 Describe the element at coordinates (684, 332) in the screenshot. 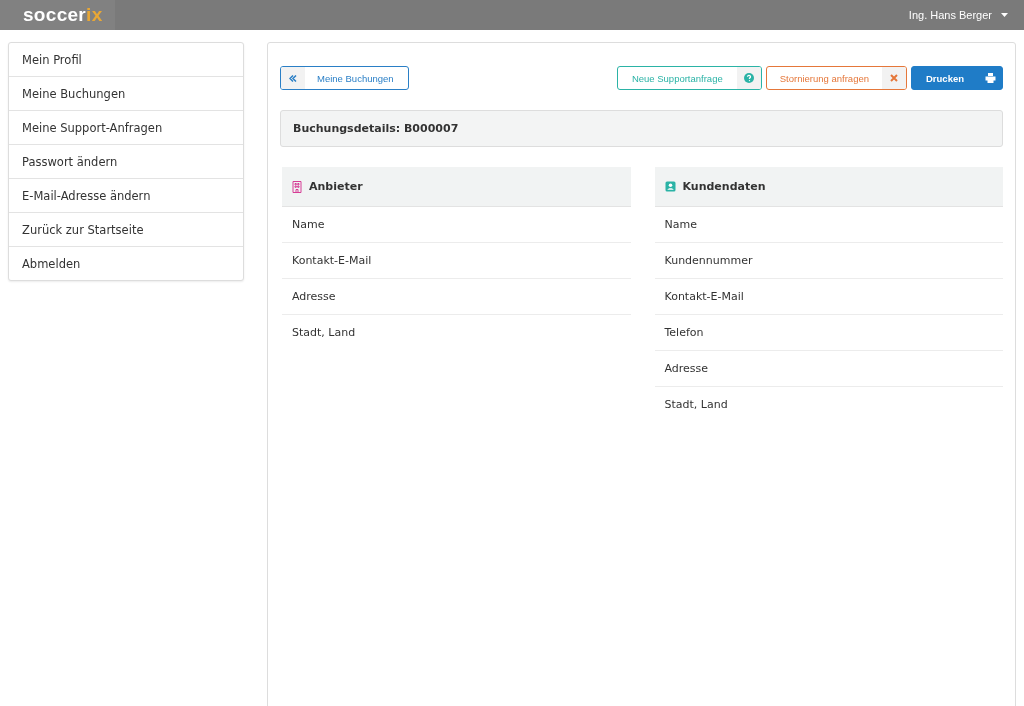

I see `field-label: Telefon` at that location.